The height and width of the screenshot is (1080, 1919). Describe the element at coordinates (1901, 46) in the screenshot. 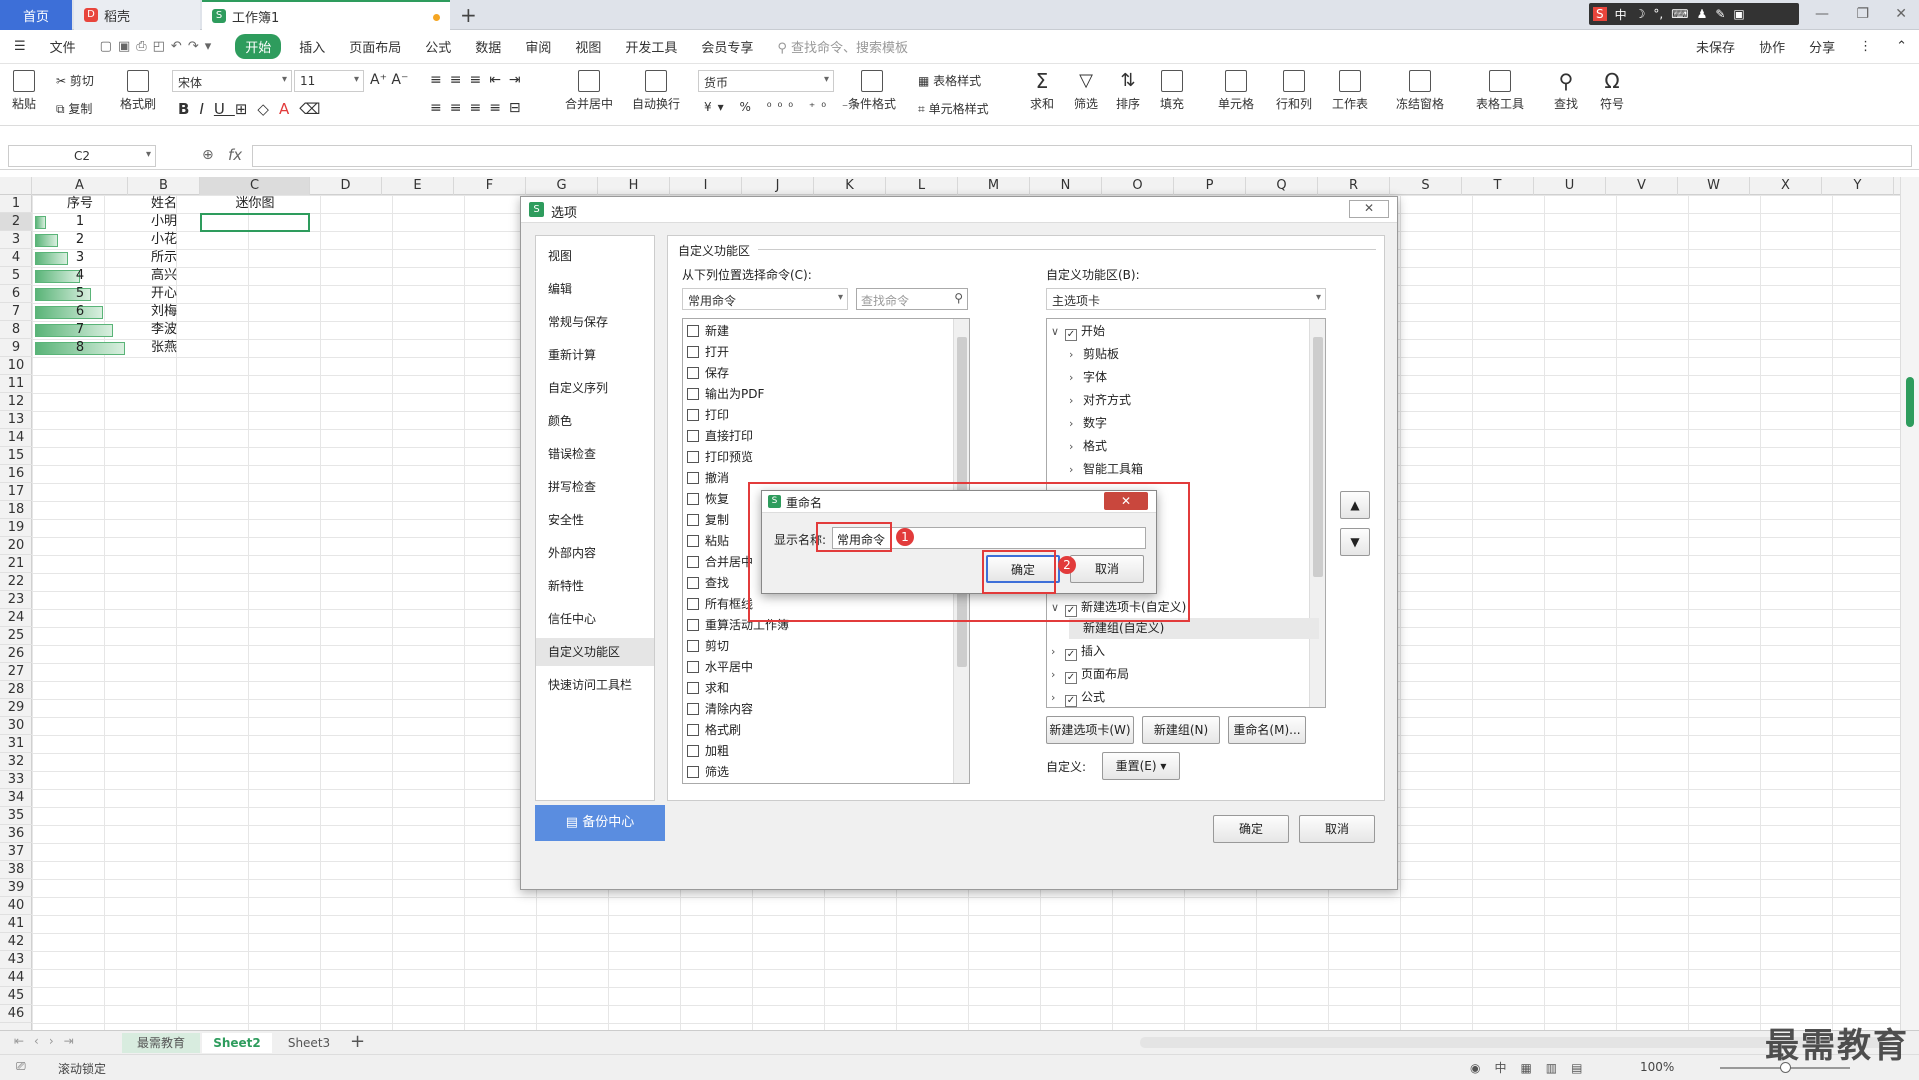

I see `collapse-ribbon-icon: ⌃` at that location.